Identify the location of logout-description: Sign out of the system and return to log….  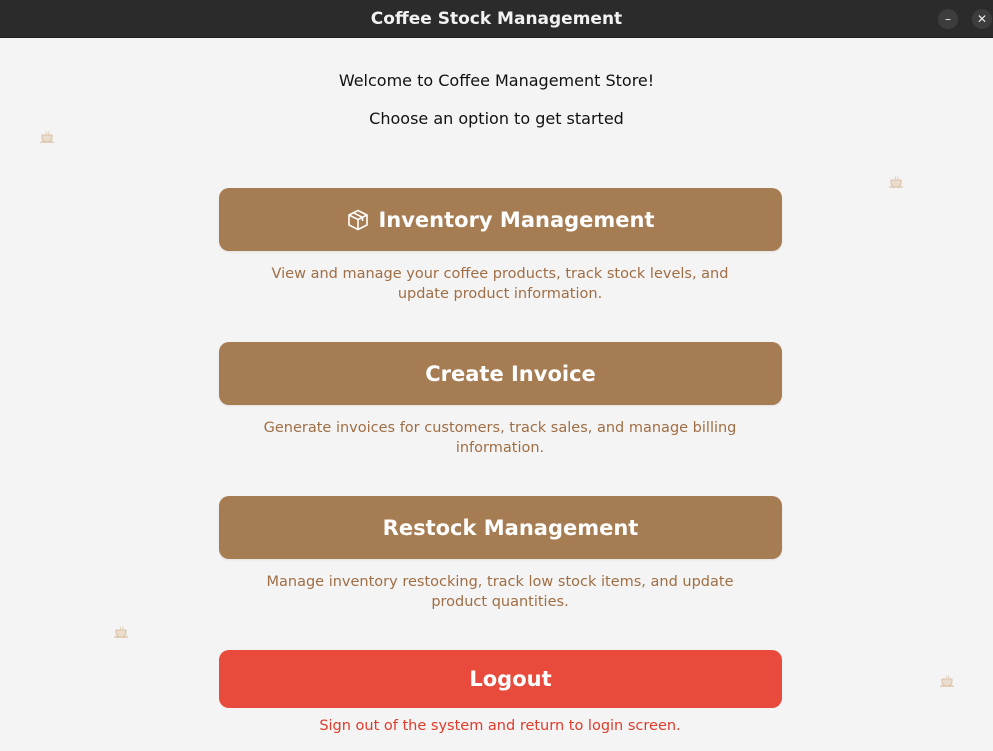
(500, 726).